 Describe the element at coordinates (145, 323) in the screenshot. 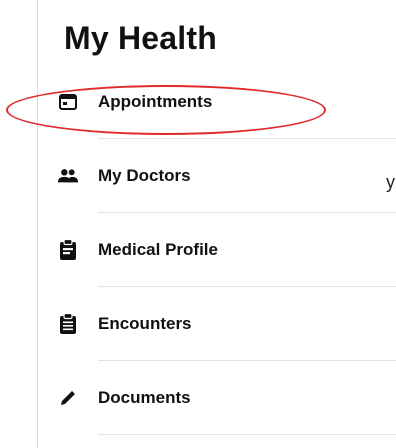

I see `menu-item-label: Encounters` at that location.